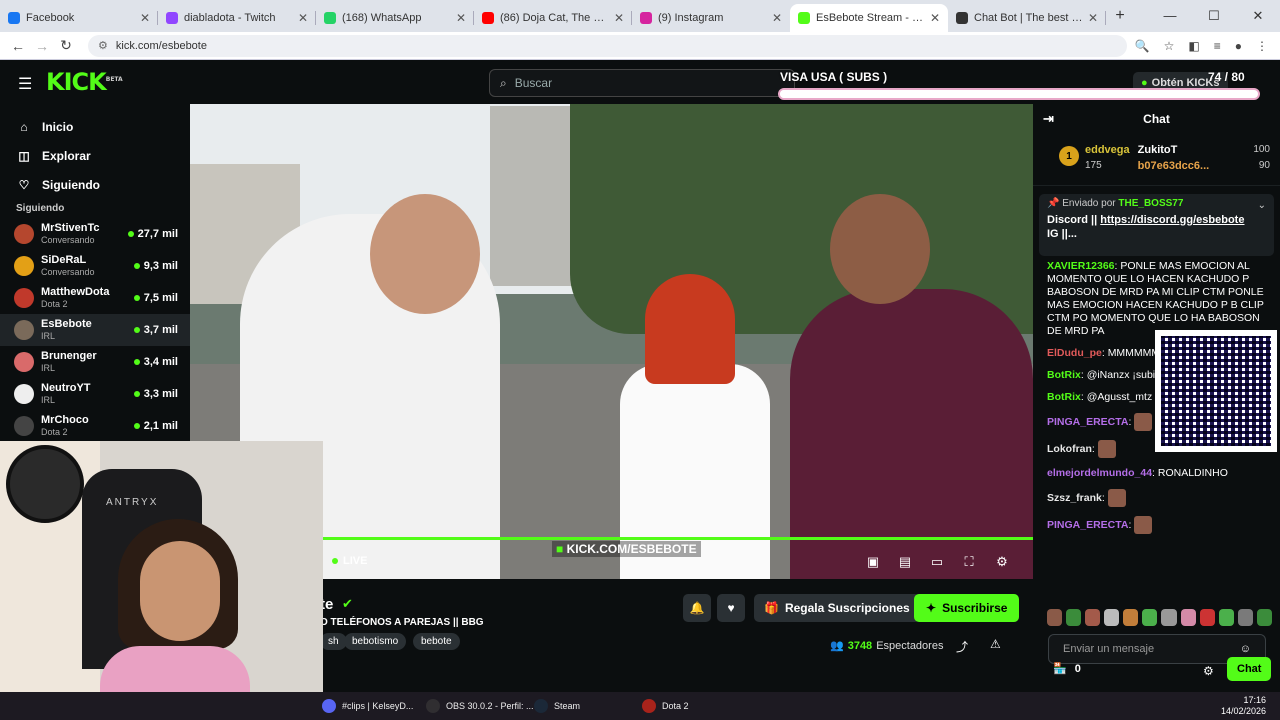 This screenshot has height=720, width=1280. What do you see at coordinates (1120, 16) in the screenshot?
I see `new-tab-button: +` at bounding box center [1120, 16].